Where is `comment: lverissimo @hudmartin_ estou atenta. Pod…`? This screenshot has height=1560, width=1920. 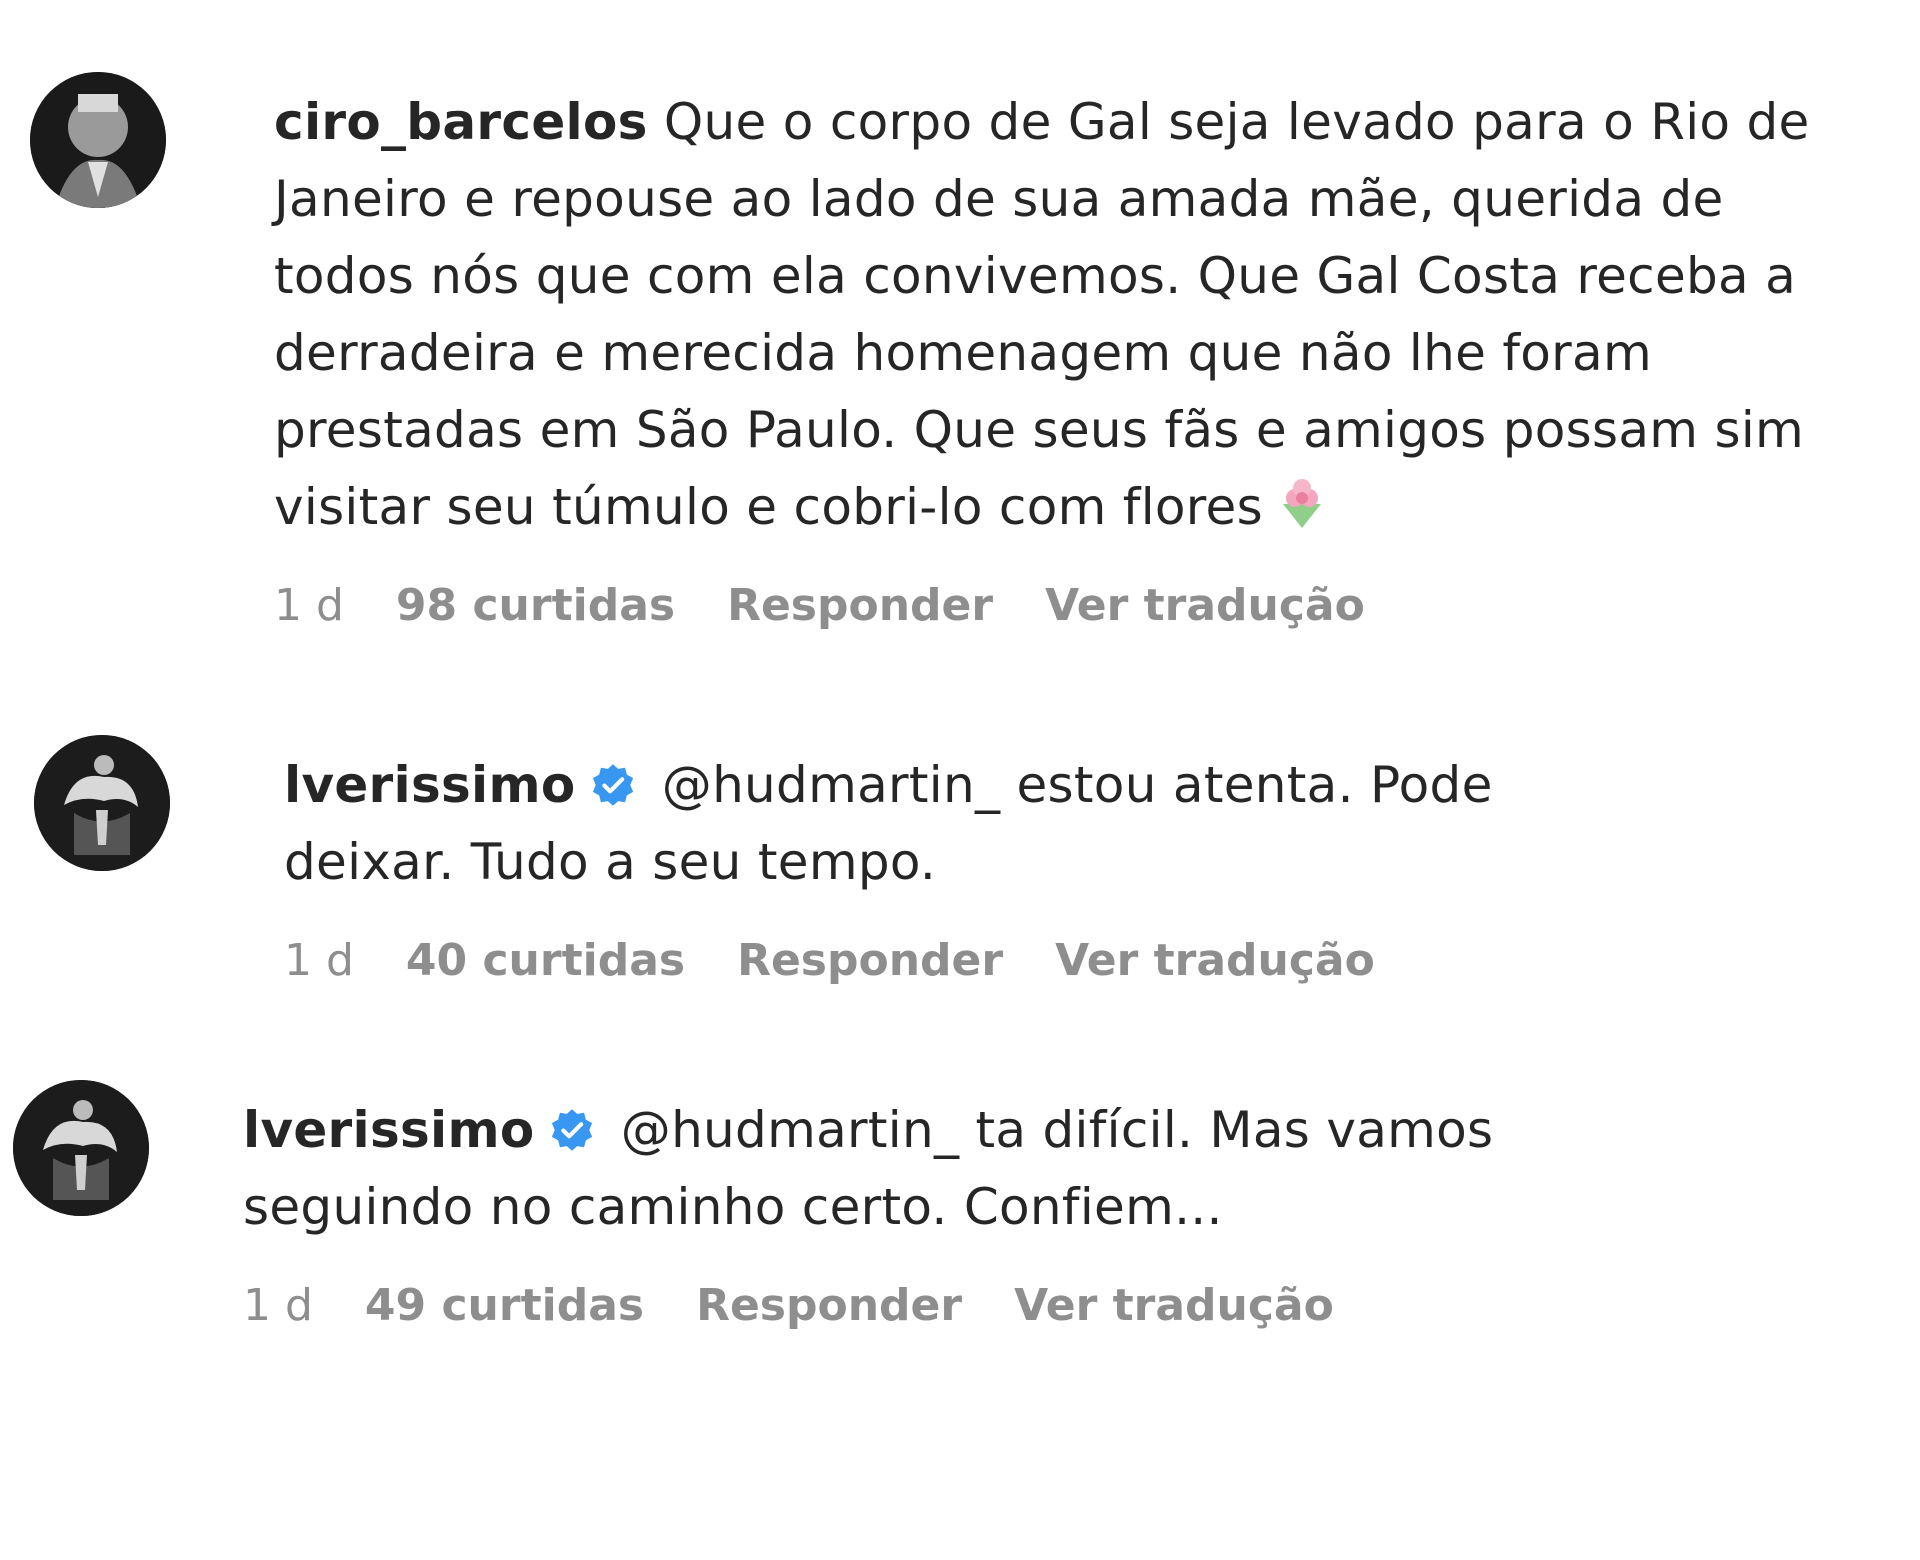 comment: lverissimo @hudmartin_ estou atenta. Pod… is located at coordinates (809, 860).